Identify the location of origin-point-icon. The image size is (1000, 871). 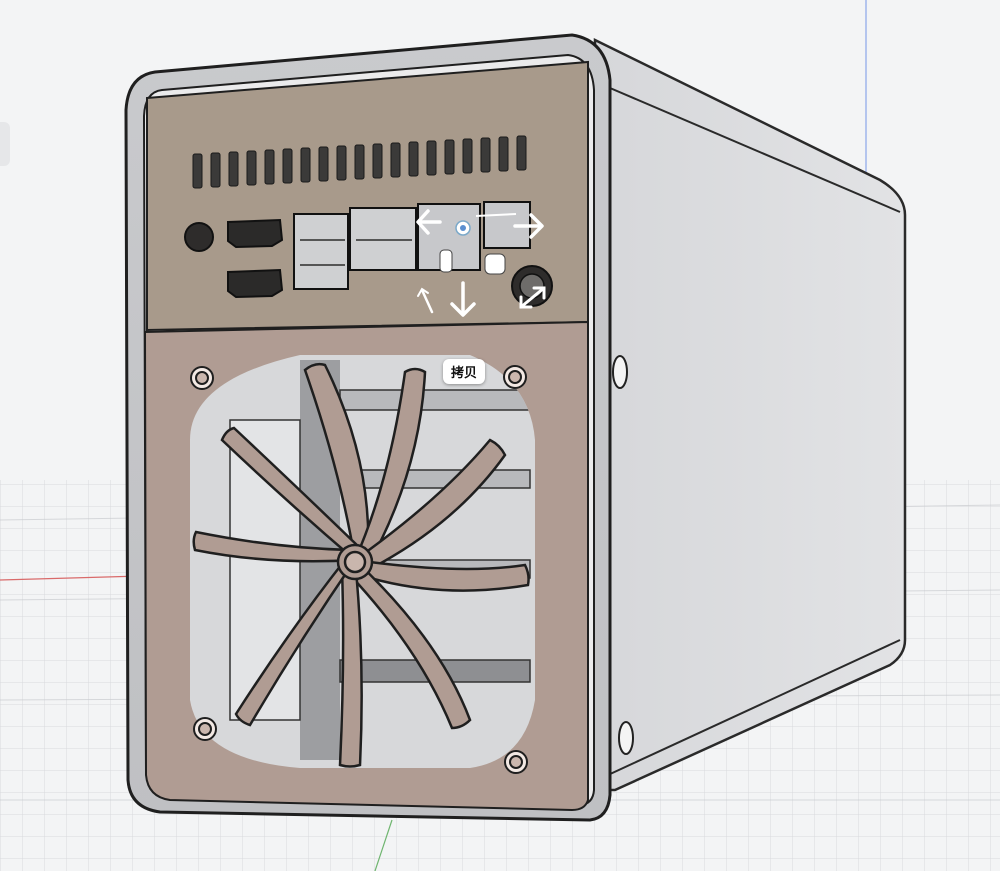
(463, 228).